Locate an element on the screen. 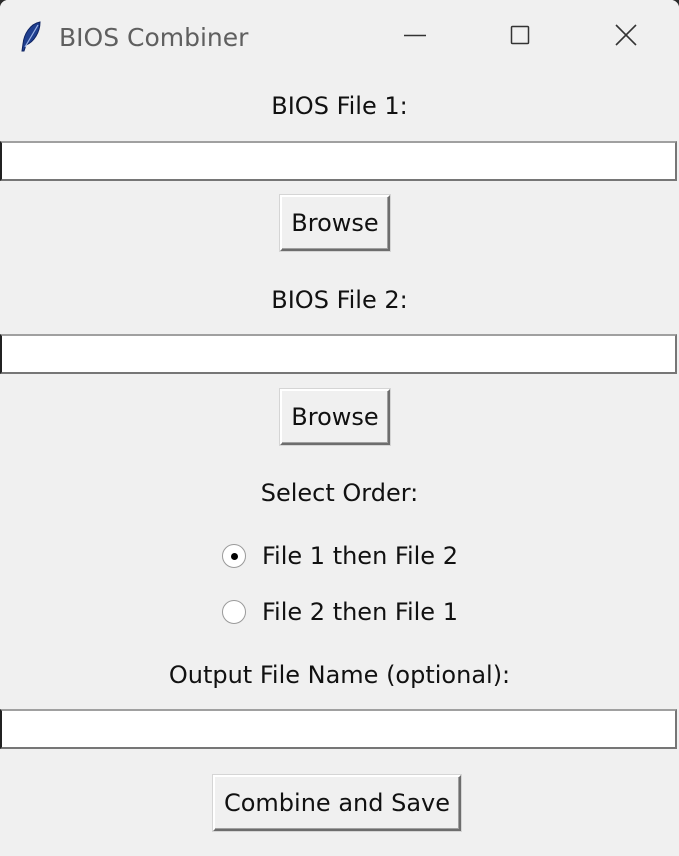  minimize-button is located at coordinates (415, 36).